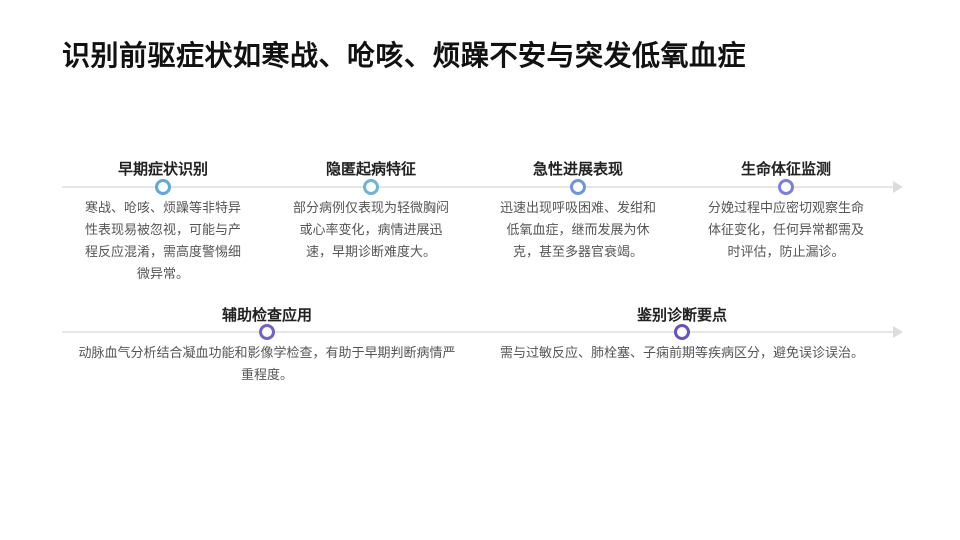 Image resolution: width=960 pixels, height=540 pixels. What do you see at coordinates (267, 332) in the screenshot?
I see `timeline-node-auxiliary-tests` at bounding box center [267, 332].